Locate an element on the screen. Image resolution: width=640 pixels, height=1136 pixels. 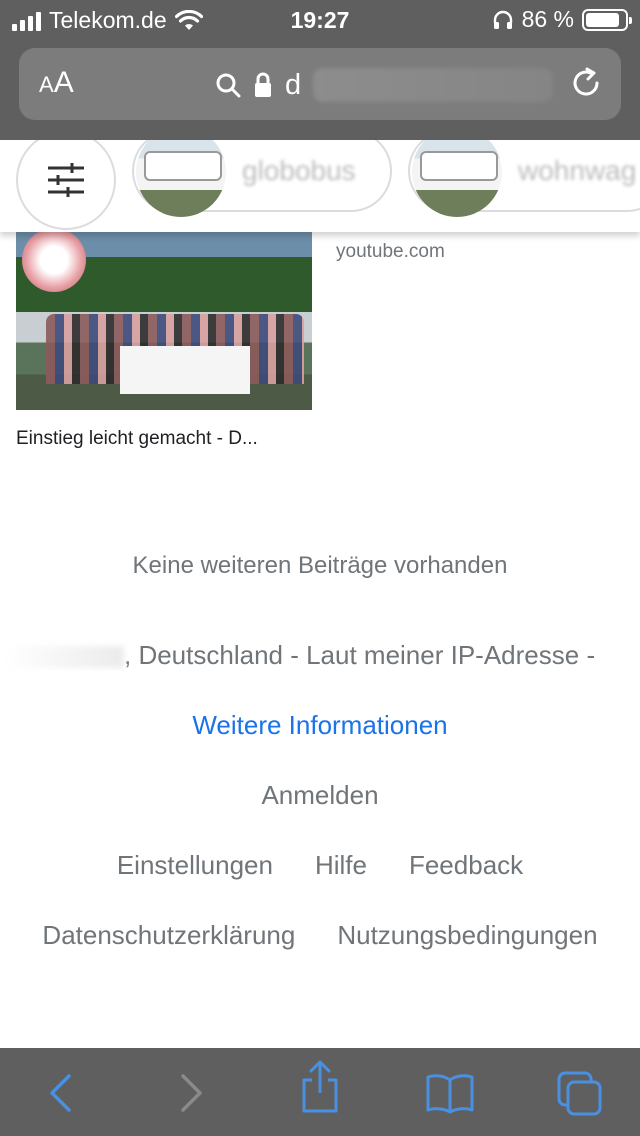
url-redacted is located at coordinates (433, 85).